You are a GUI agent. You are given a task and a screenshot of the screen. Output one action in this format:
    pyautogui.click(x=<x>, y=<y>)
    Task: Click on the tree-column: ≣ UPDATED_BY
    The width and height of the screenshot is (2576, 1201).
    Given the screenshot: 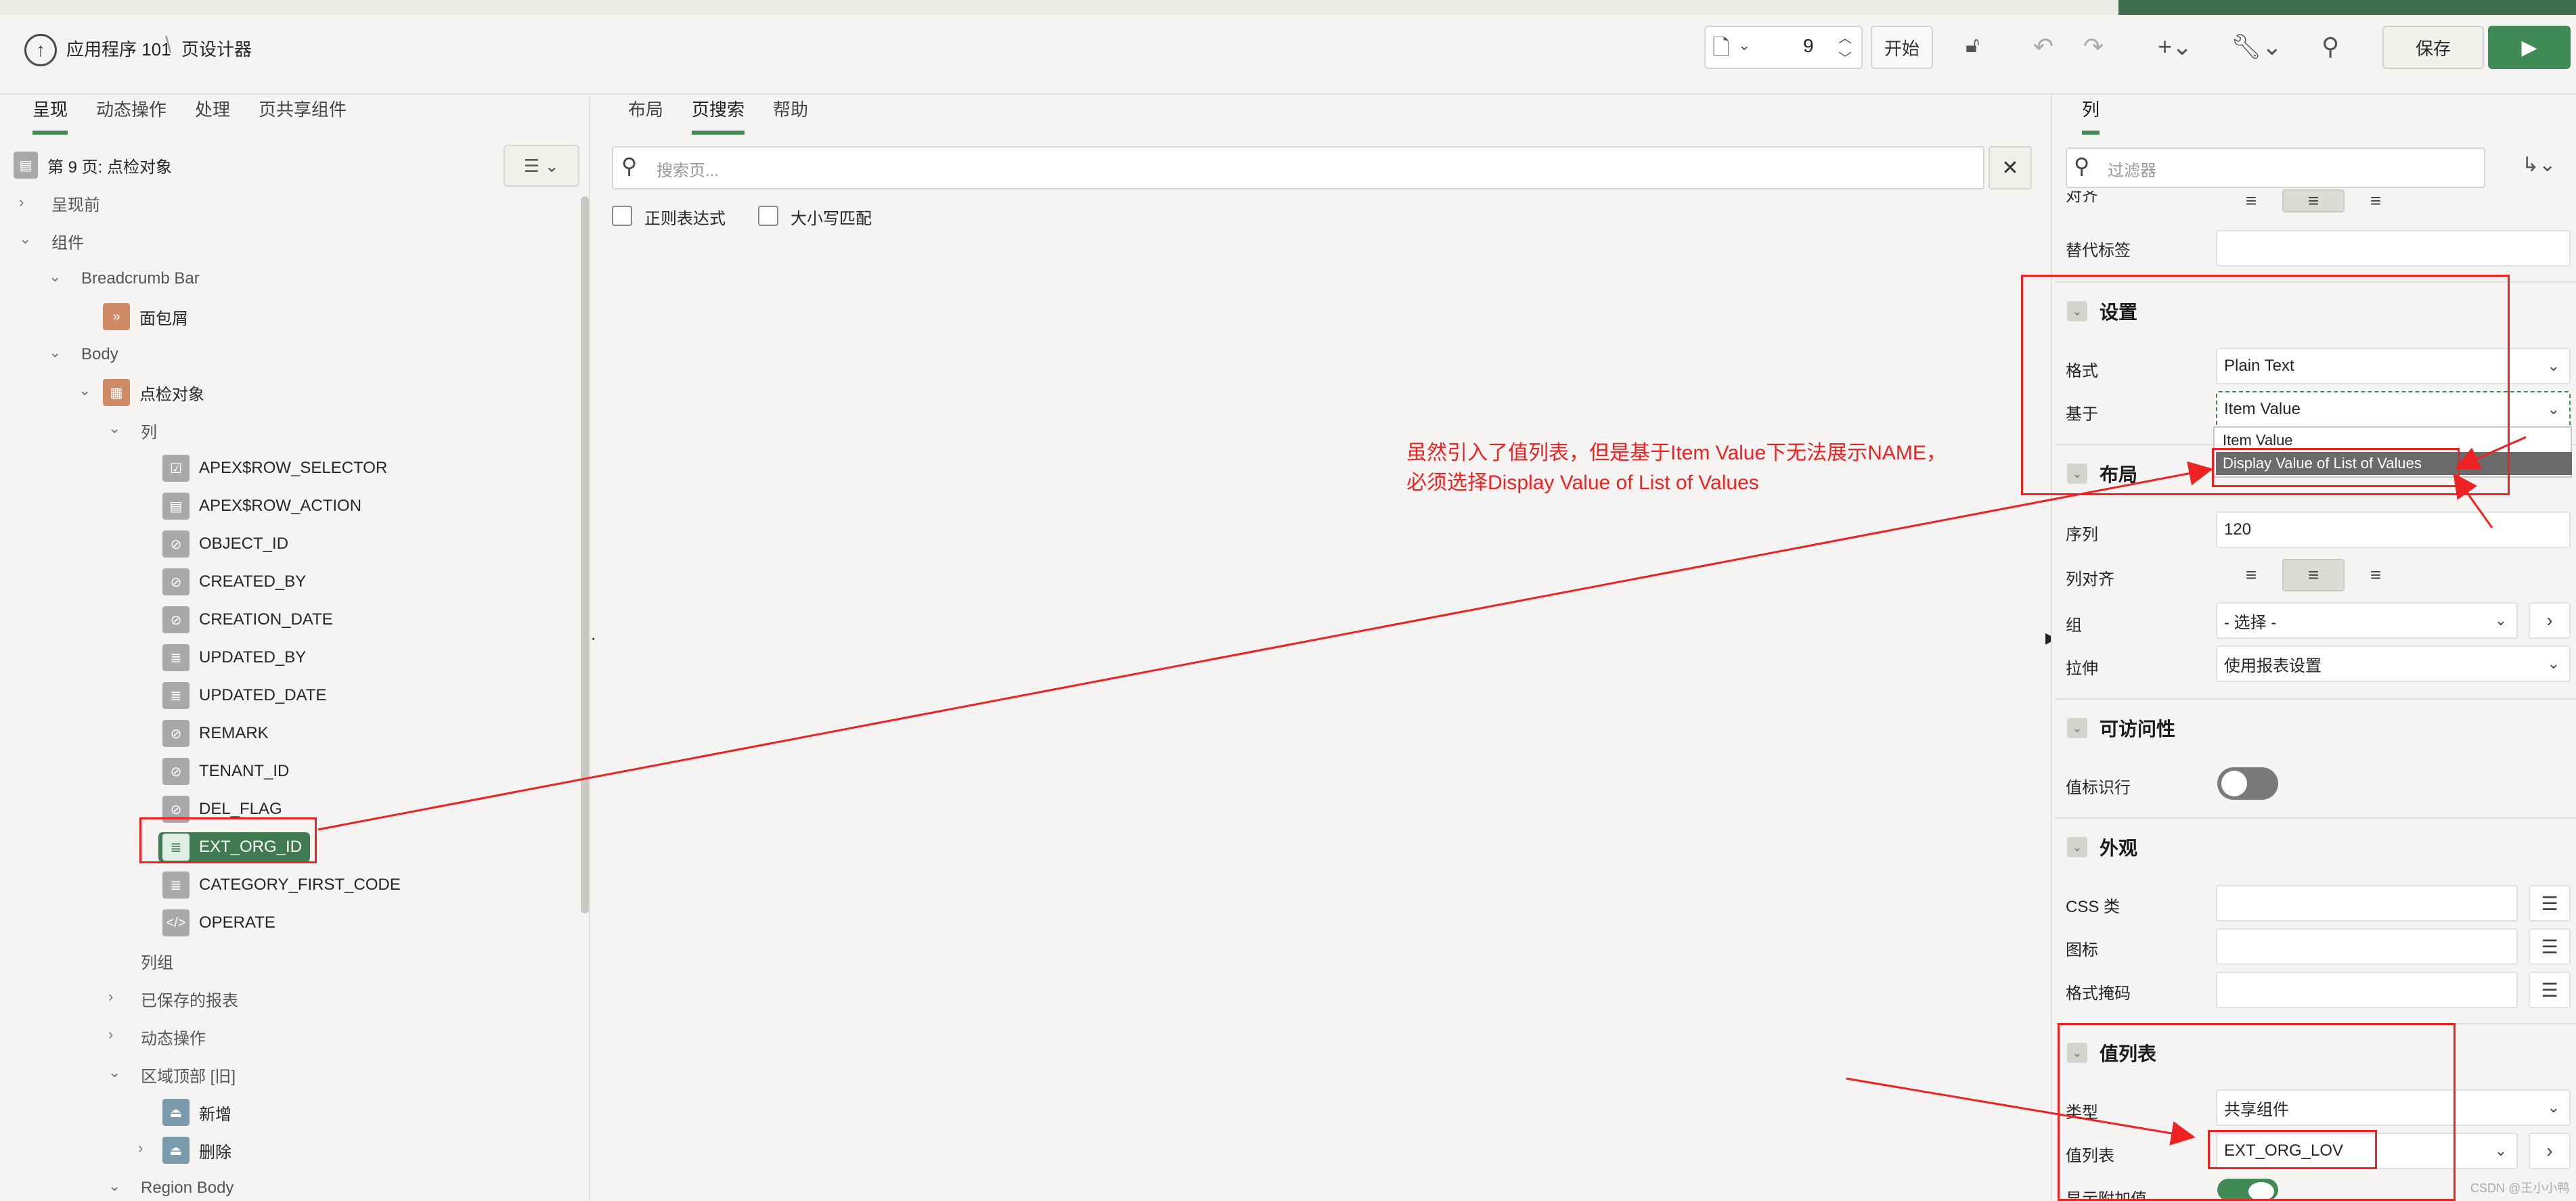 What is the action you would take?
    pyautogui.click(x=234, y=658)
    